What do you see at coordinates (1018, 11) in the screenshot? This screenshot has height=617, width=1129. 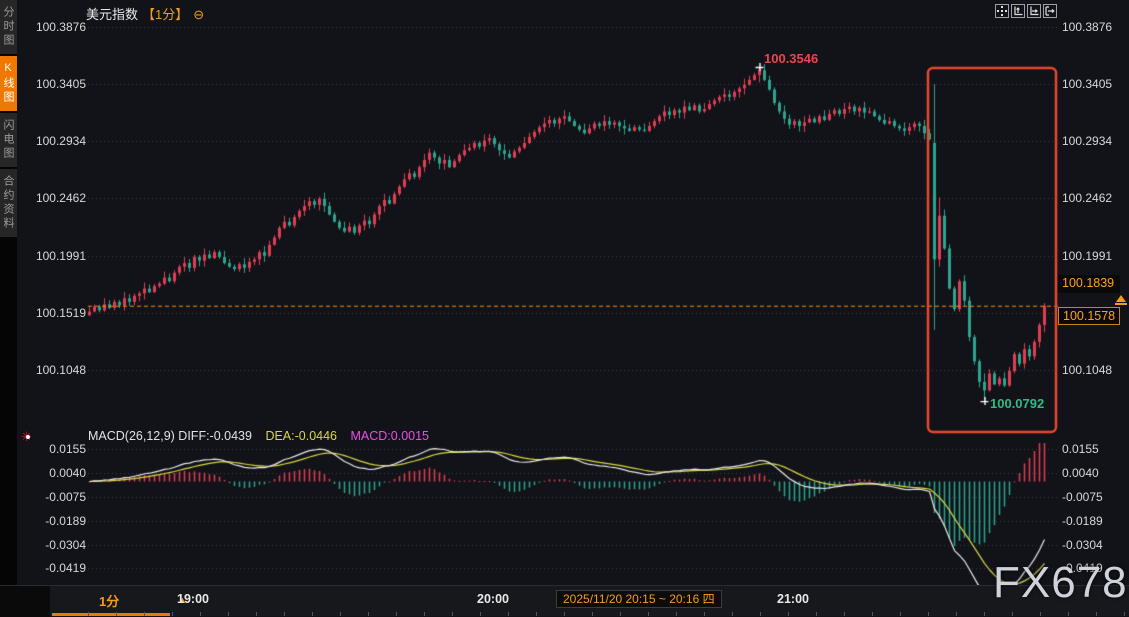 I see `y-axis-zoom-icon` at bounding box center [1018, 11].